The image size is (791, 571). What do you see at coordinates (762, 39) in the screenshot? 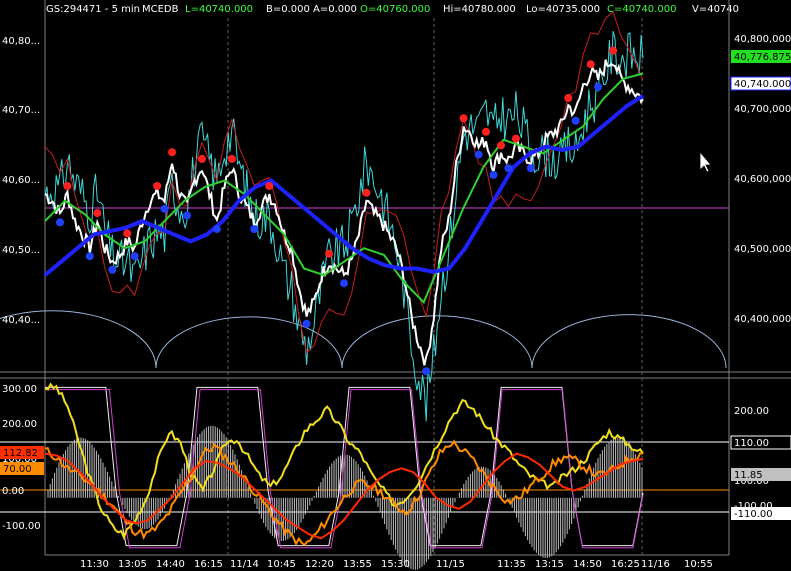
I see `price-right-tick: 40,800,000` at bounding box center [762, 39].